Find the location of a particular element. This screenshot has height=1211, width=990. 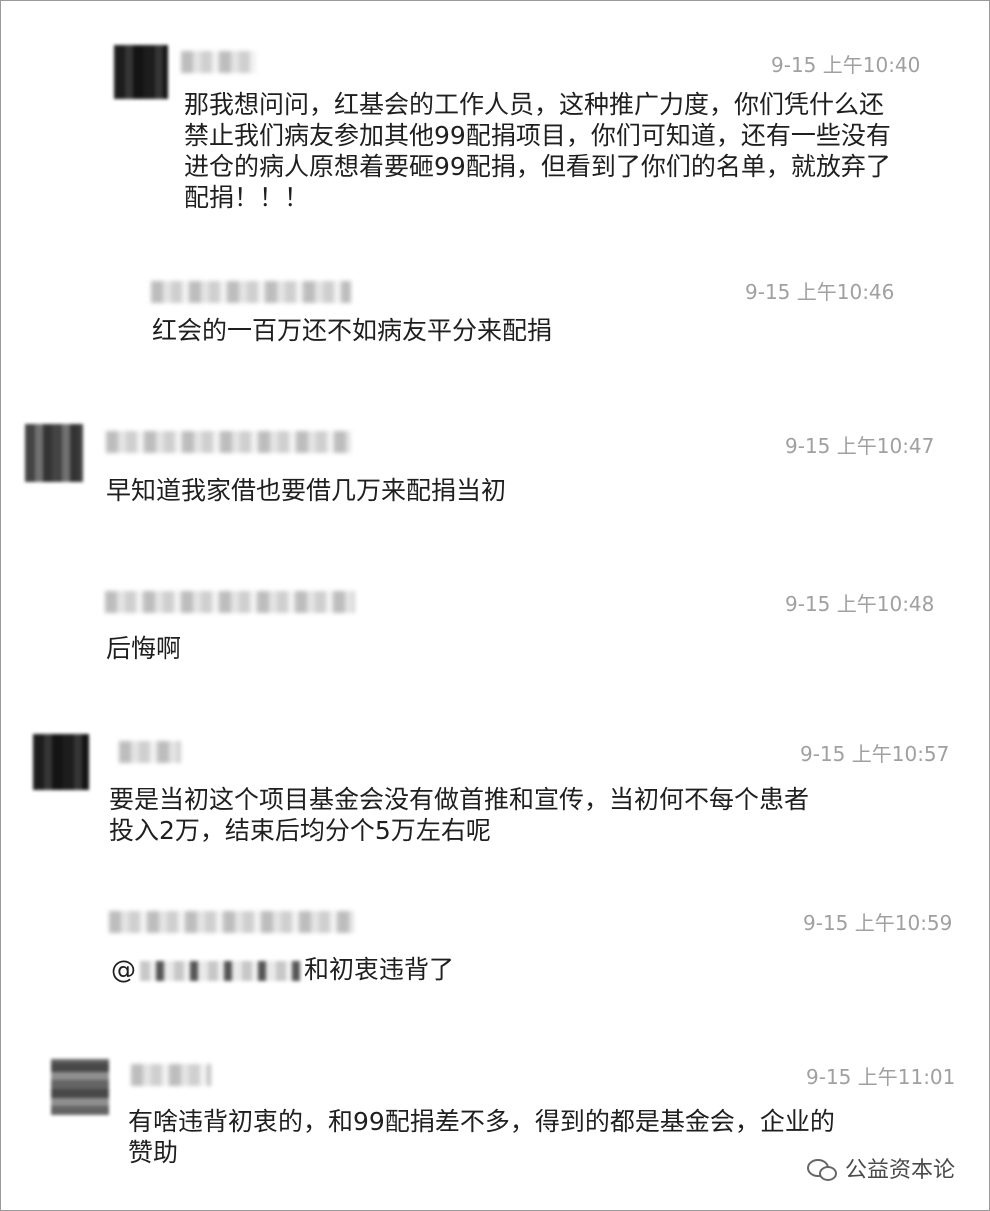

mention-name-redacted is located at coordinates (220, 971).